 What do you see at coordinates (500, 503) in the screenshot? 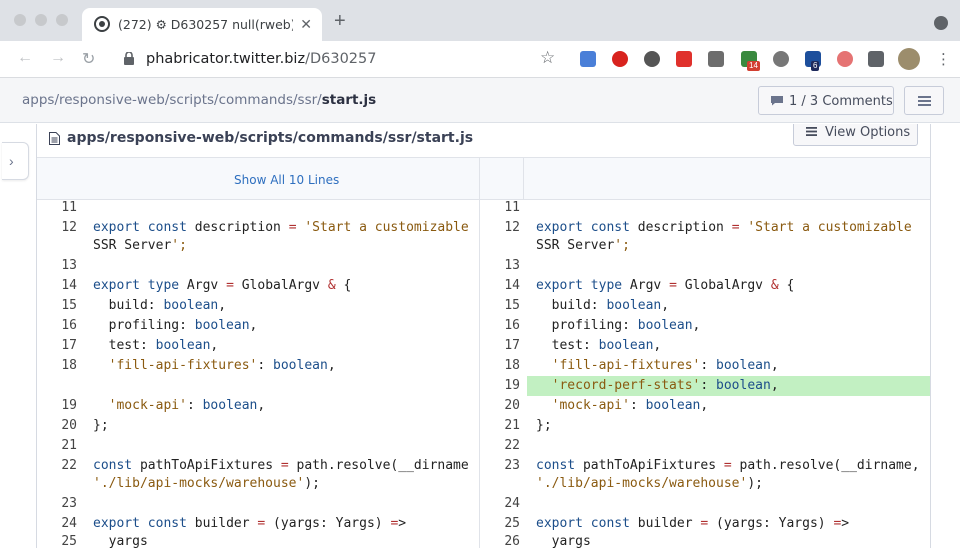
I see `right-line-number: 24` at bounding box center [500, 503].